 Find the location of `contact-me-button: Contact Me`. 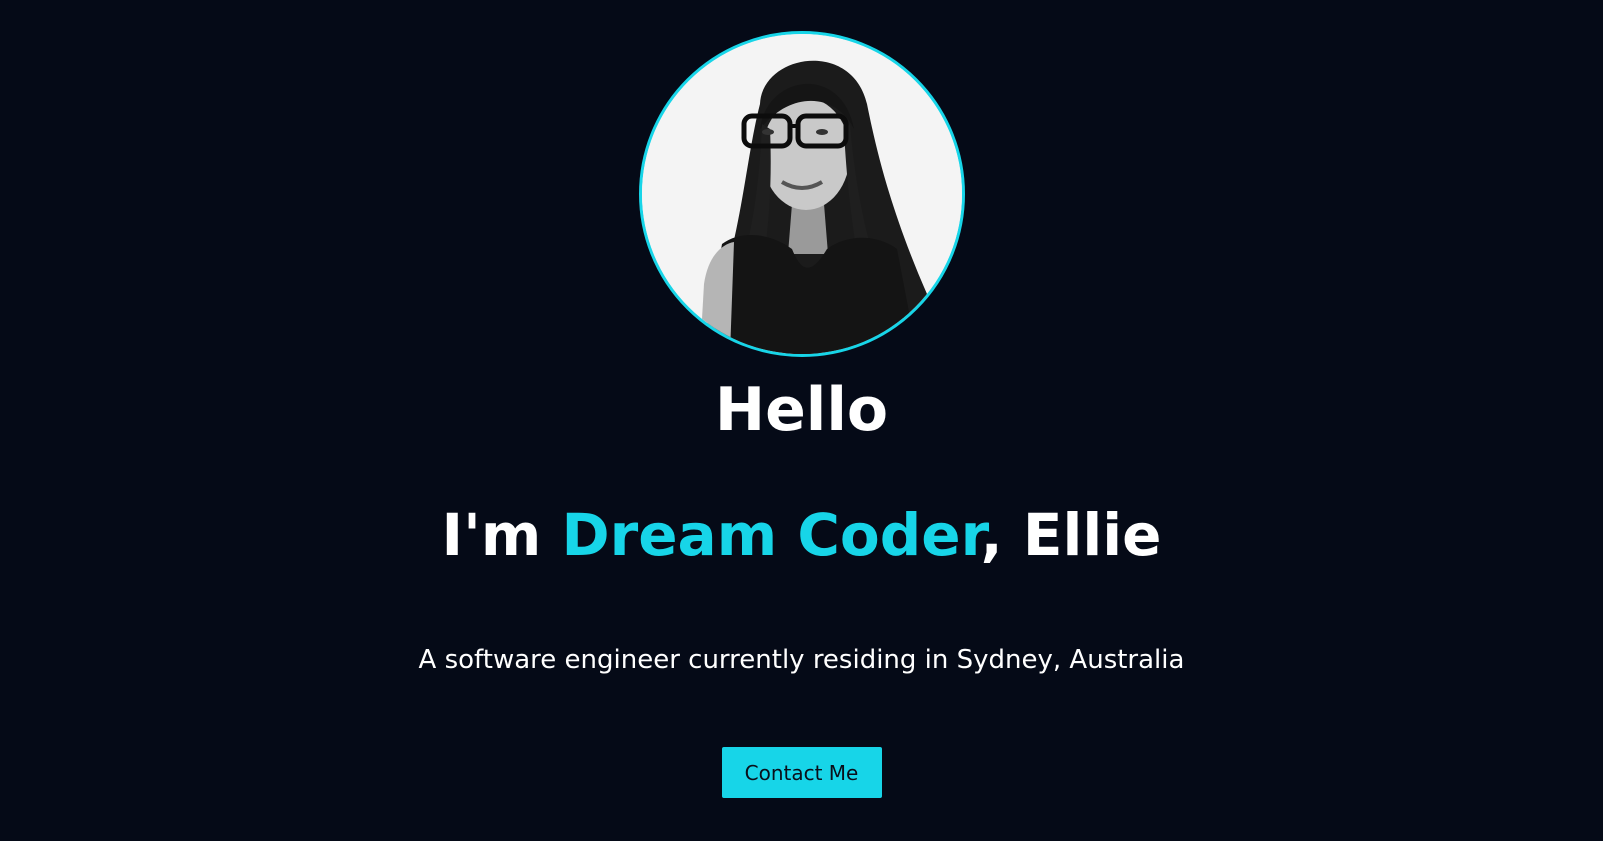

contact-me-button: Contact Me is located at coordinates (801, 773).